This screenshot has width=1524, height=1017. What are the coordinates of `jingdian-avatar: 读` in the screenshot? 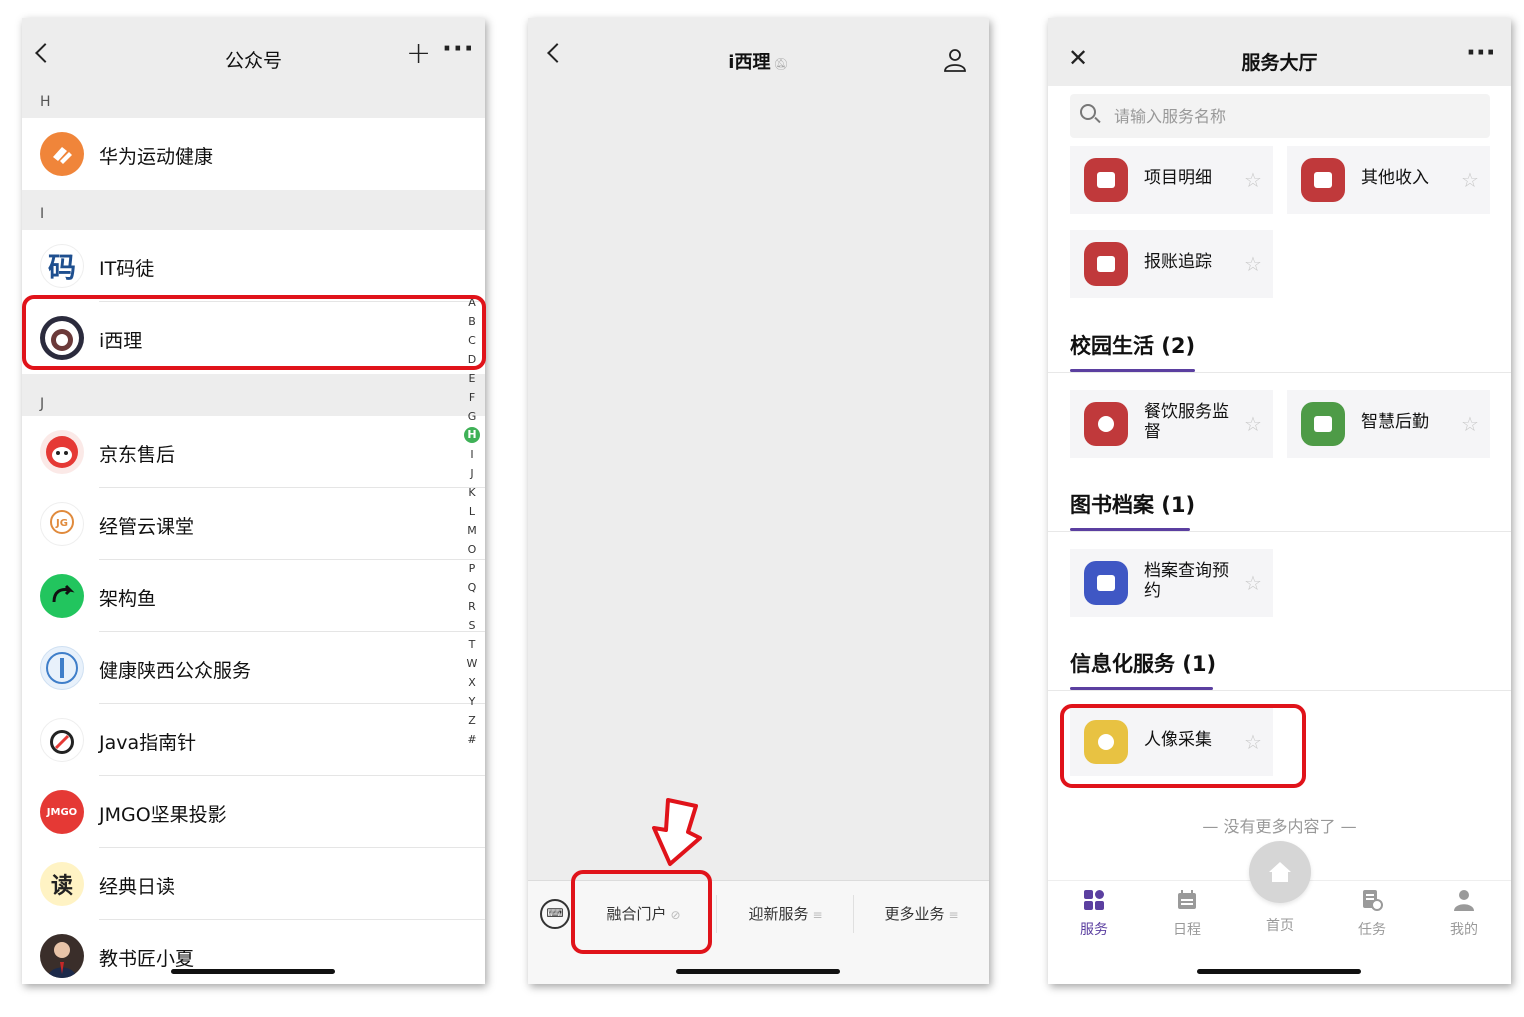 It's located at (62, 884).